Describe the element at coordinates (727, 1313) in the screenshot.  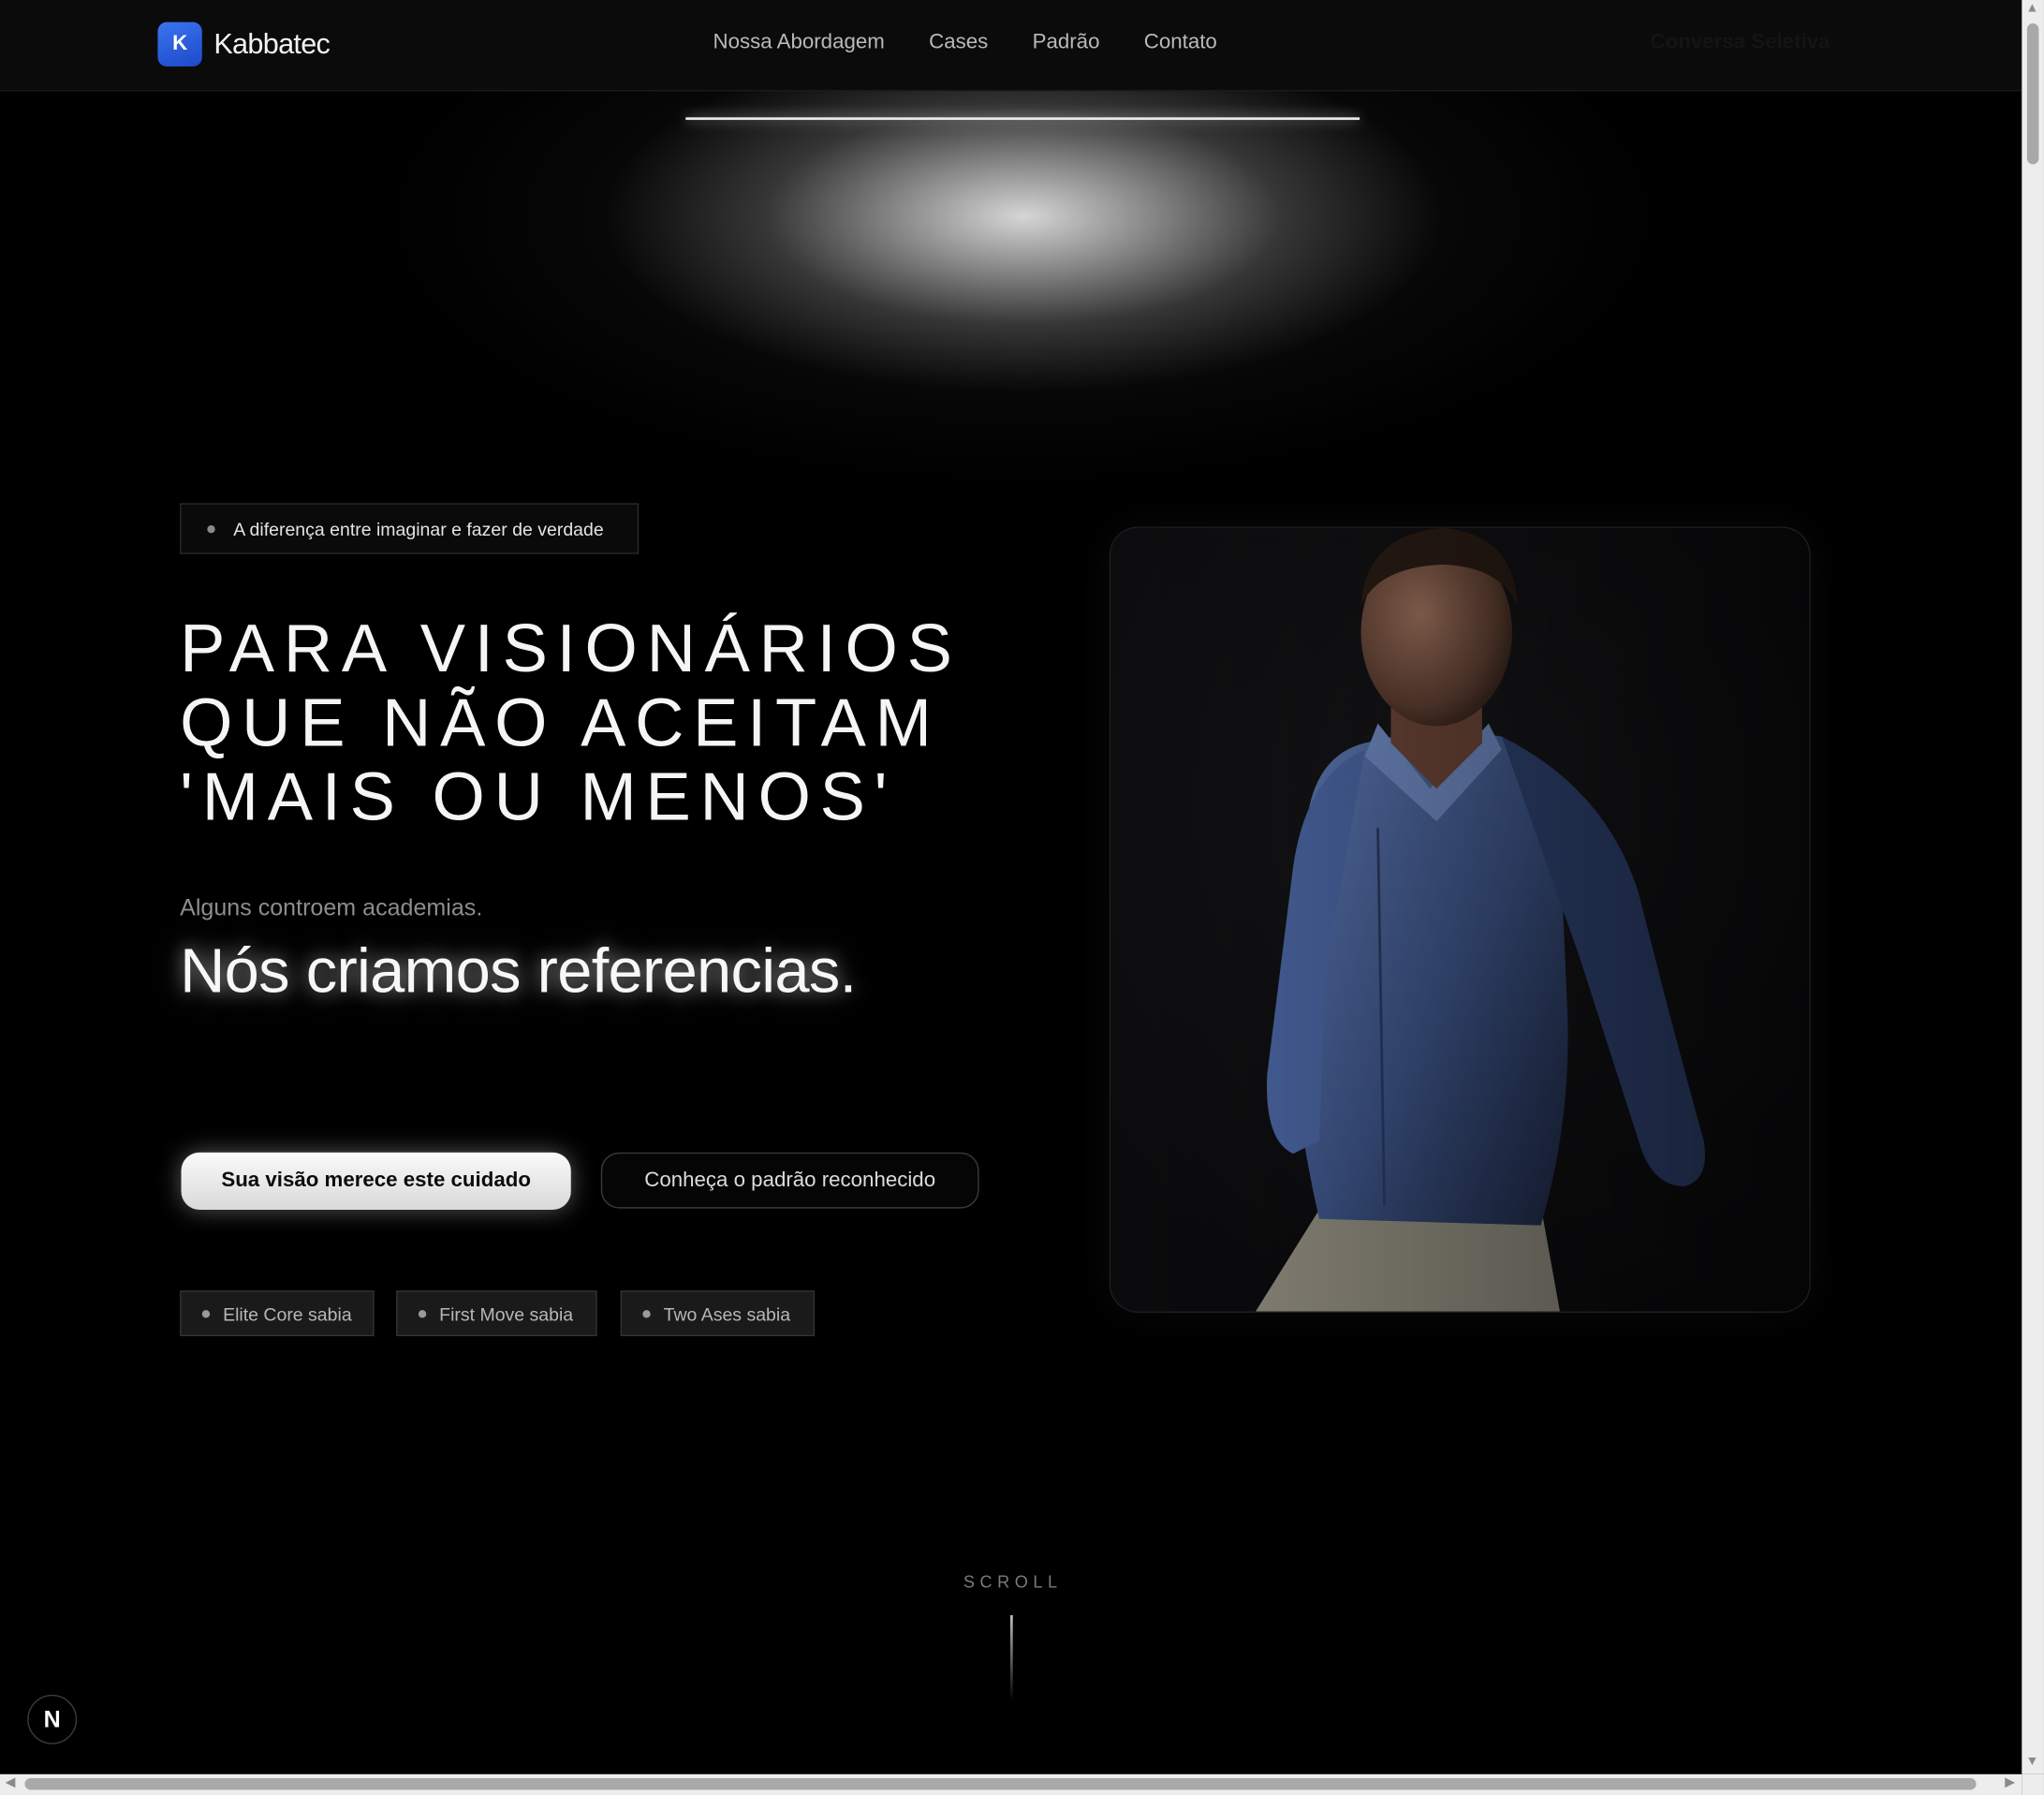
I see `chip-label: Two Ases sabia` at that location.